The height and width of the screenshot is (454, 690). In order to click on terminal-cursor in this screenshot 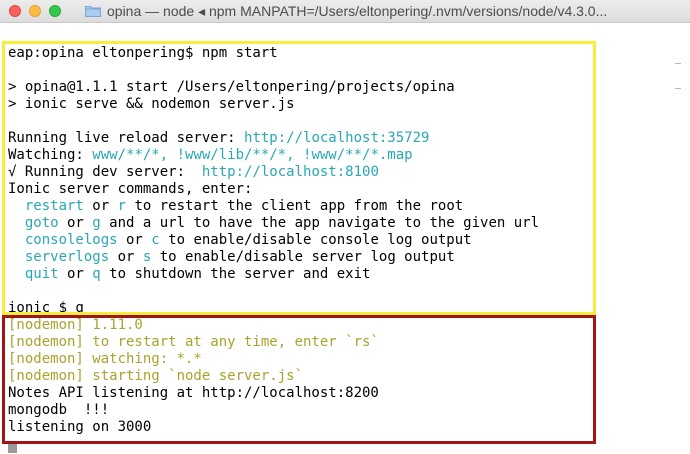, I will do `click(12, 448)`.